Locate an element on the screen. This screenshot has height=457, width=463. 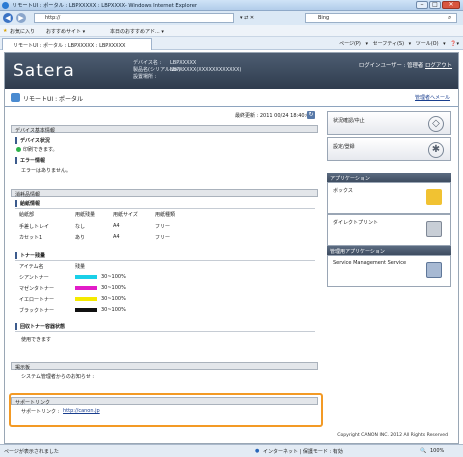
product-value: LBPXXXXX(XXXXXXXXXXXX) is located at coordinates (206, 70).